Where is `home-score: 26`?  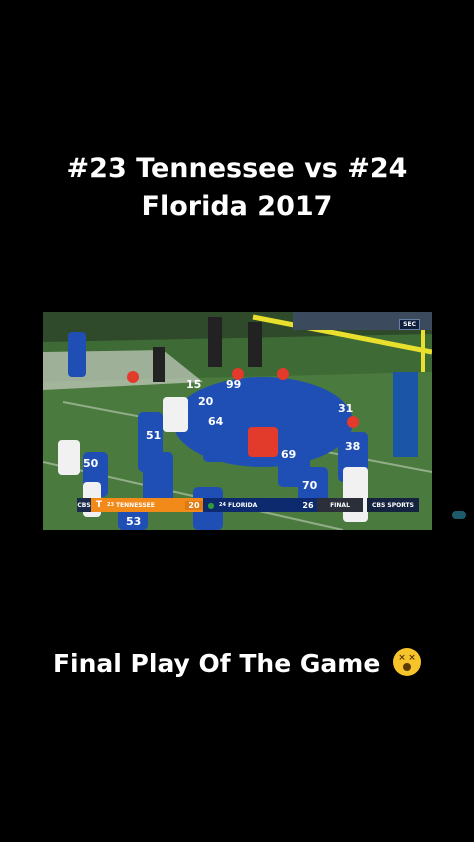
home-score: 26 is located at coordinates (308, 505).